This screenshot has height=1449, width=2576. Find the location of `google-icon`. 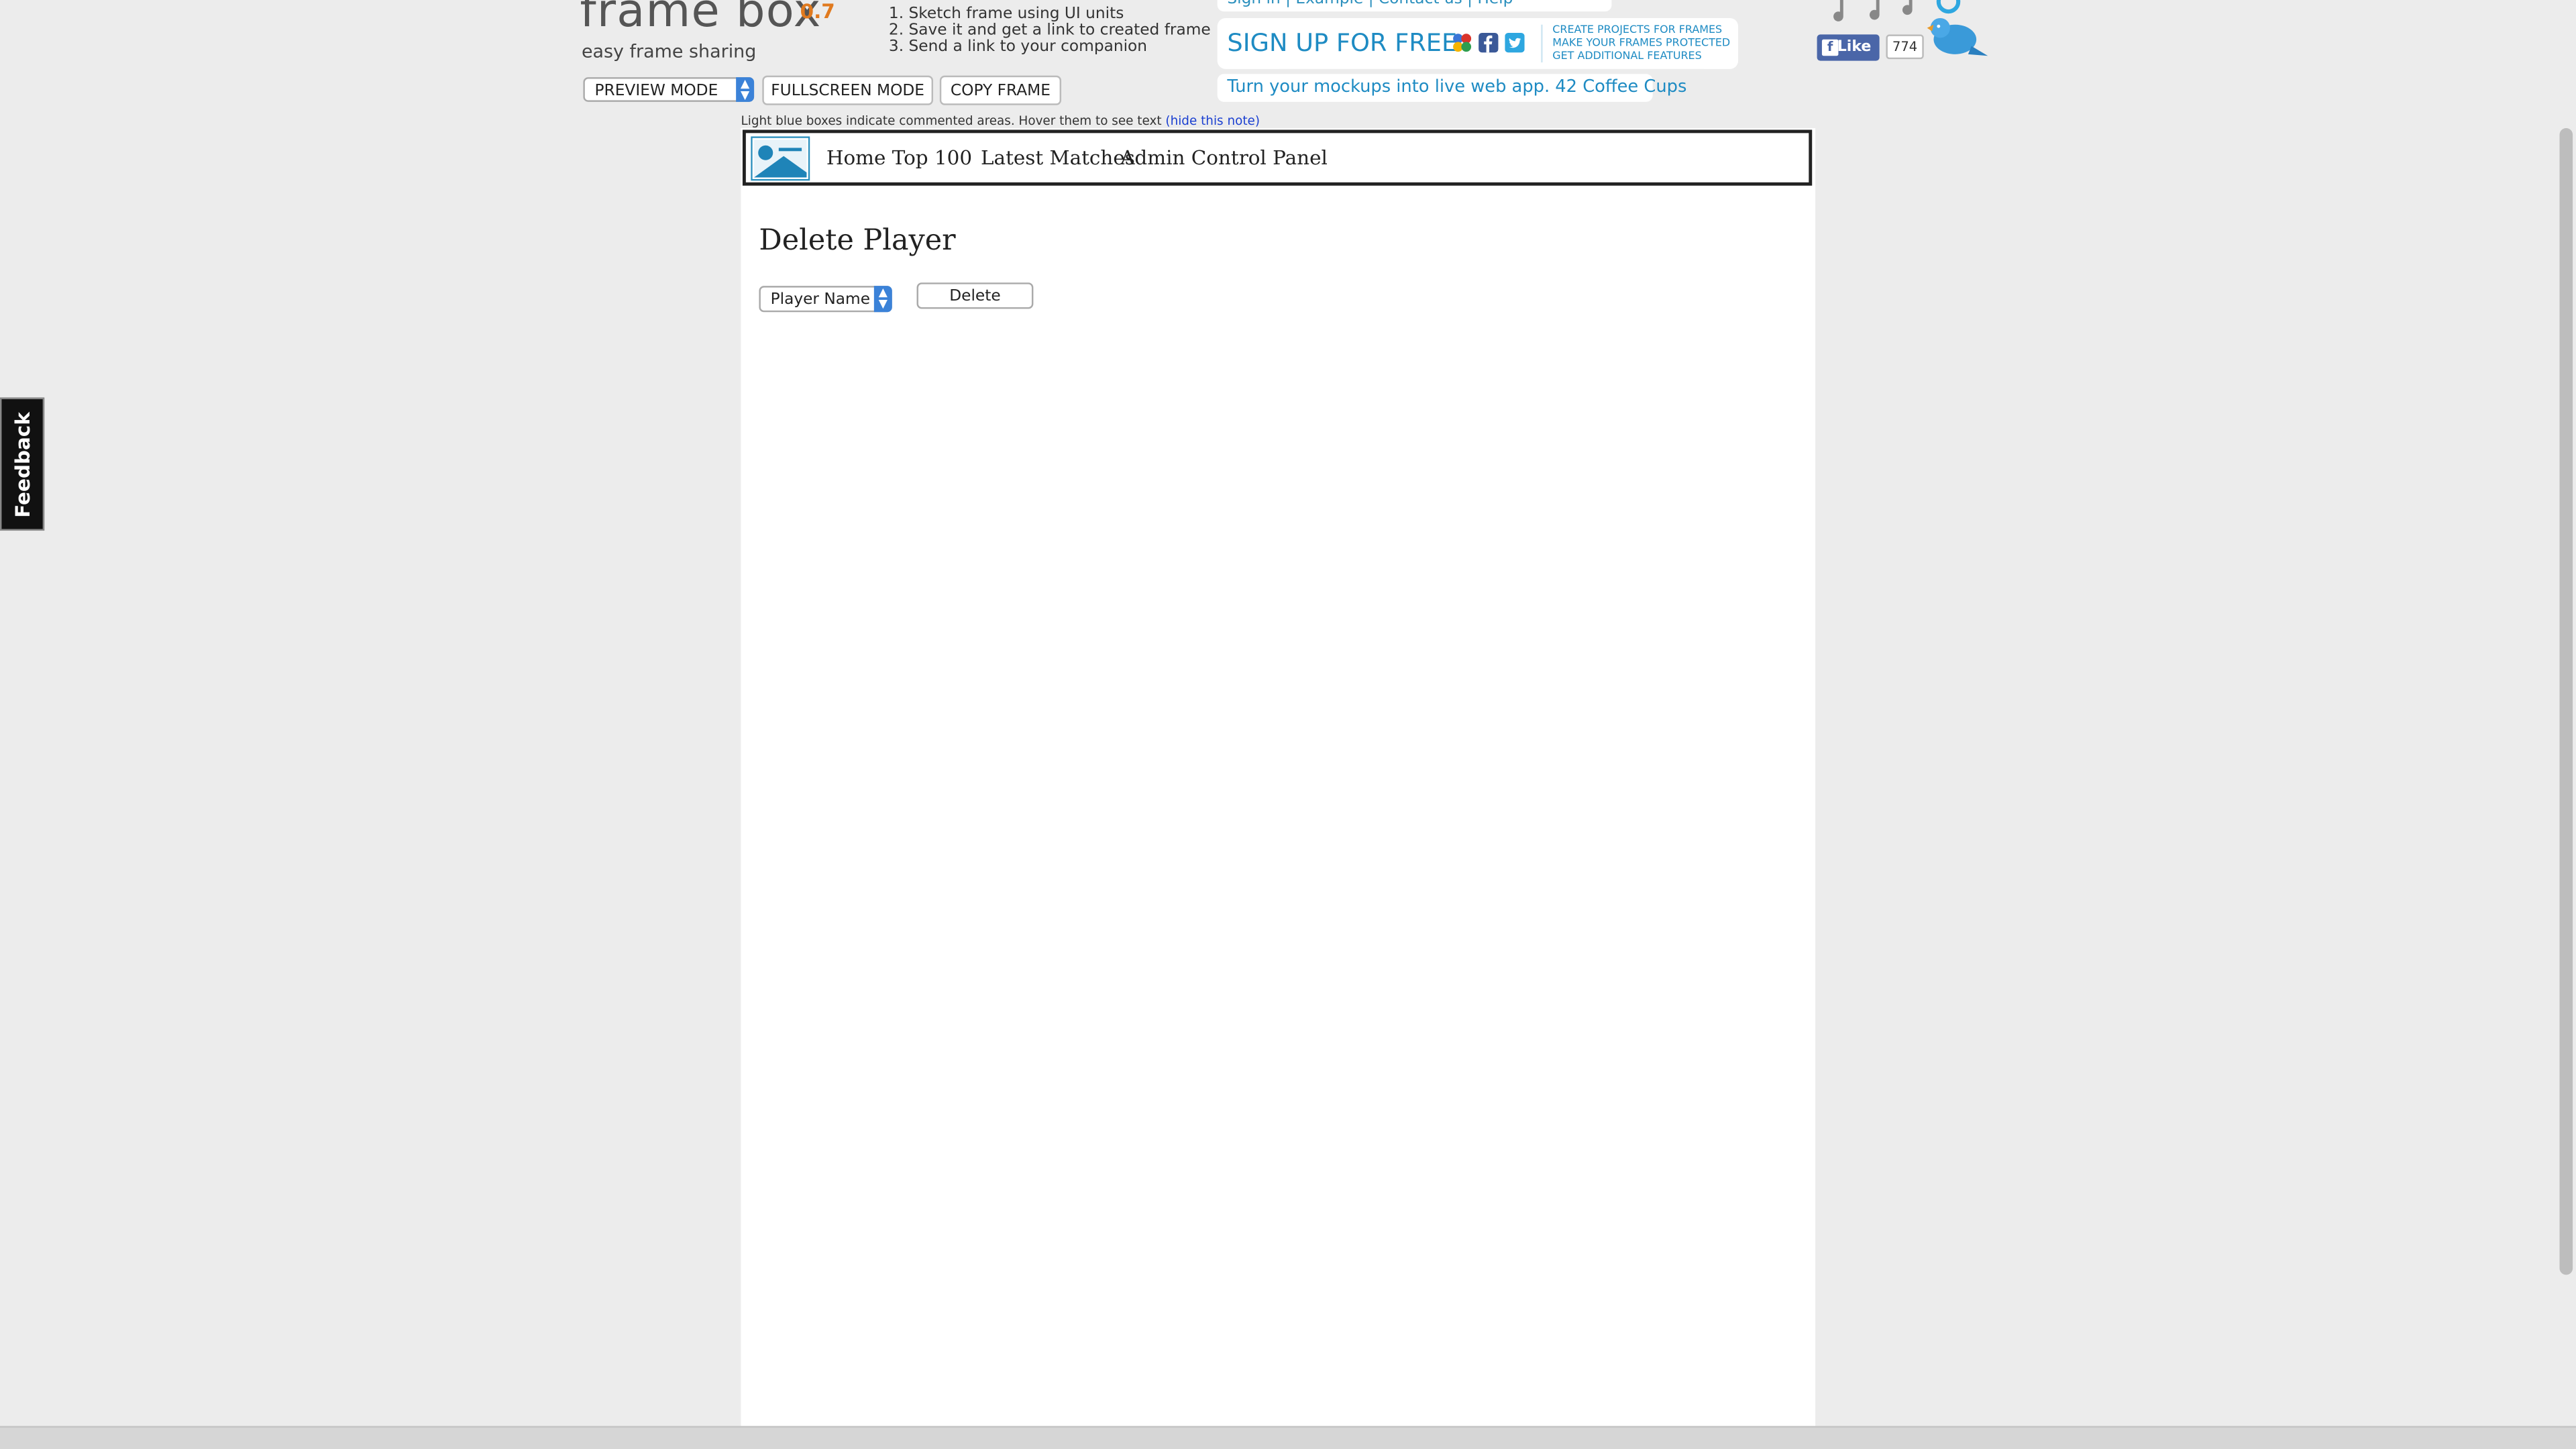

google-icon is located at coordinates (1462, 42).